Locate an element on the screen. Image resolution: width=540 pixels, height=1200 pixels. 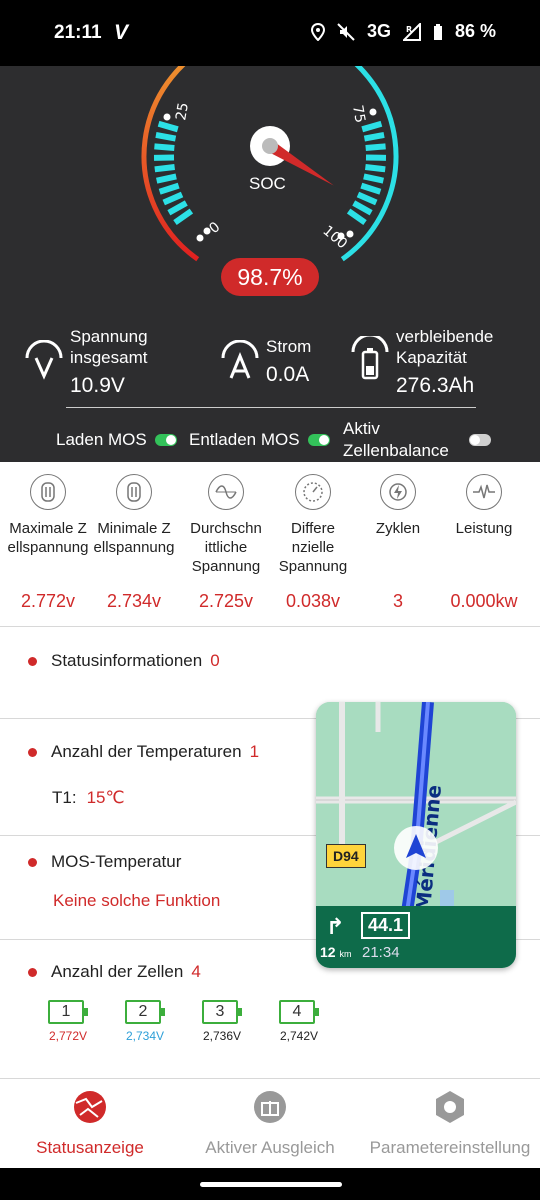
mos-temperature-title: MOS-Temperatur is located at coordinates (104, 862).